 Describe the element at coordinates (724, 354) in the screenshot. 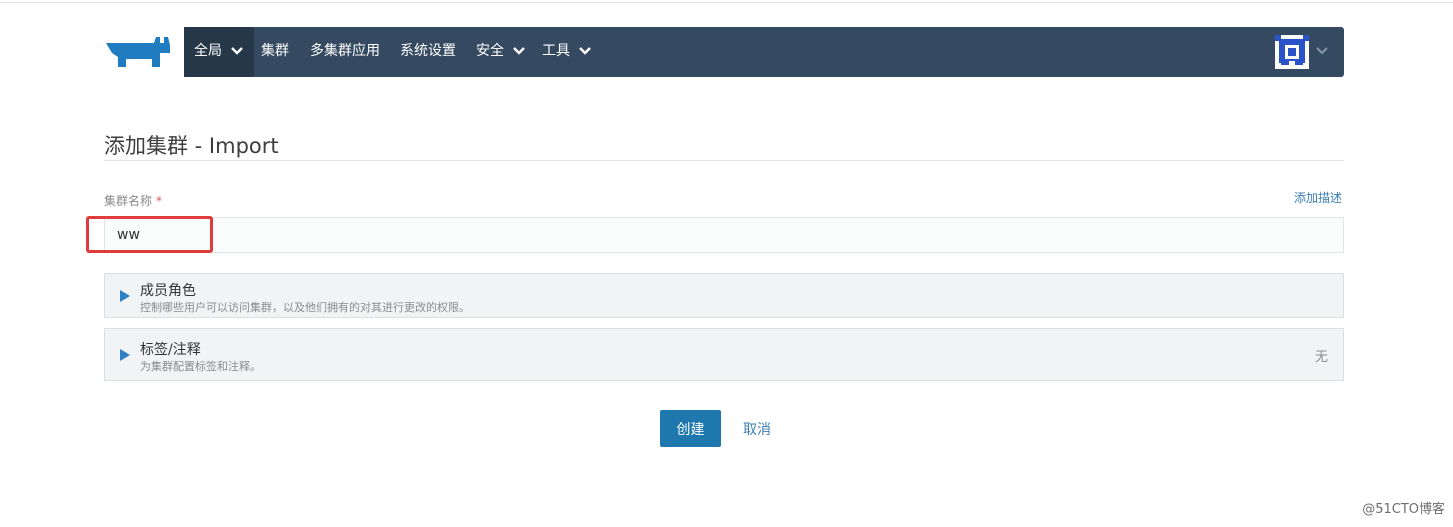

I see `labels-annotations-section: 标签/注释 为集群配置标签和注释。 无` at that location.